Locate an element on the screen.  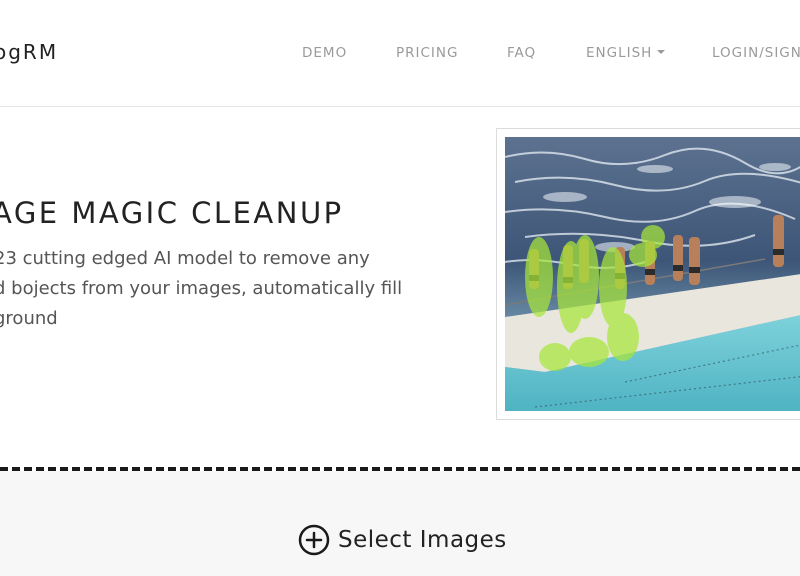
nav-login: LOGIN/SIGN is located at coordinates (756, 53).